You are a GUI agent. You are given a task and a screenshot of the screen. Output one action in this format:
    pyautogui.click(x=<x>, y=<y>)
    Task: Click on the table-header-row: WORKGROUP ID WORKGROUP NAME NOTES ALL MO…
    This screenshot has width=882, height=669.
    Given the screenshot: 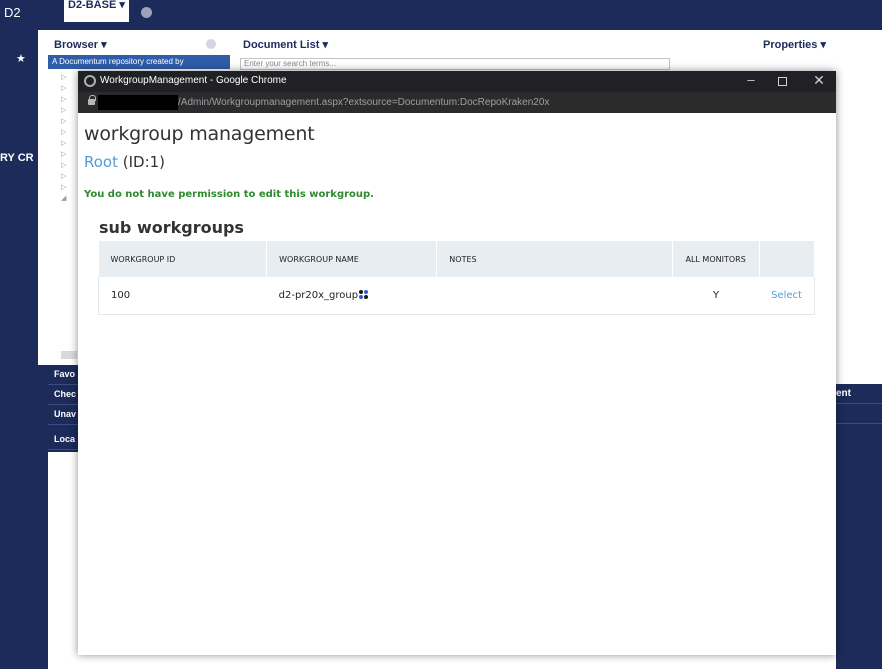 What is the action you would take?
    pyautogui.click(x=457, y=259)
    